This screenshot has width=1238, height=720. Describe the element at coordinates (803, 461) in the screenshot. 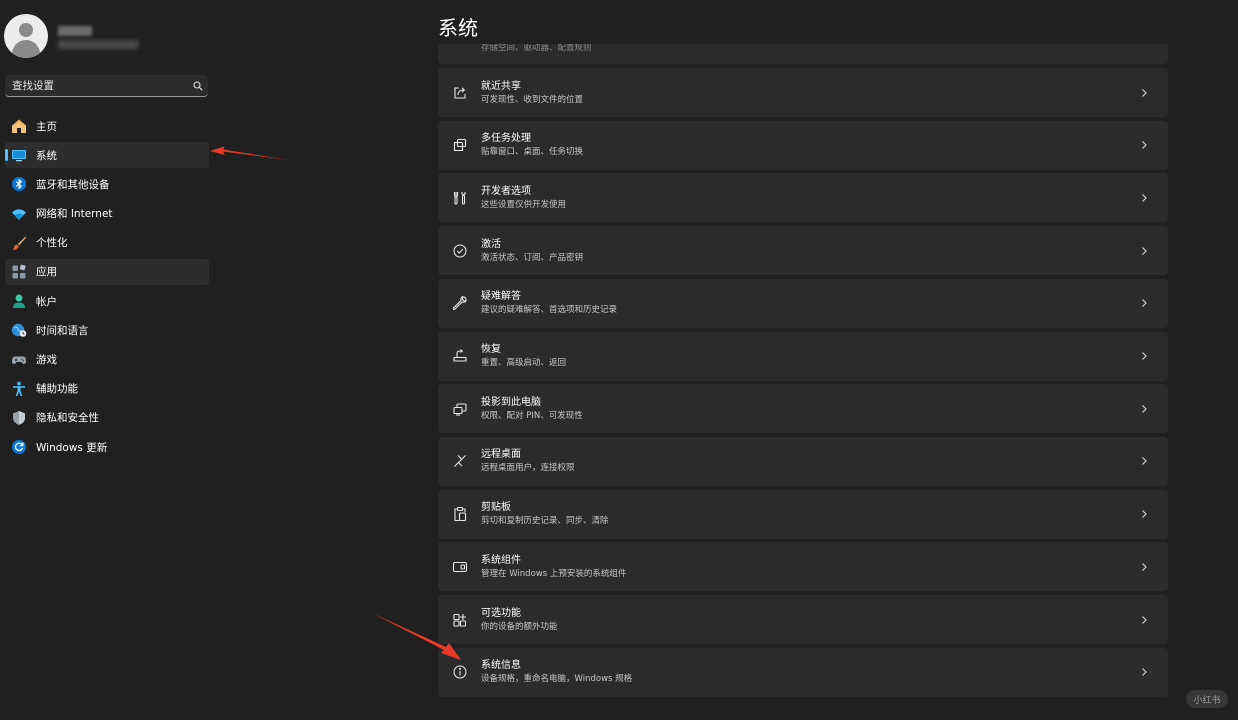

I see `settings-item-remote-desktop: 远程桌面 远程桌面用户，连接权限` at that location.